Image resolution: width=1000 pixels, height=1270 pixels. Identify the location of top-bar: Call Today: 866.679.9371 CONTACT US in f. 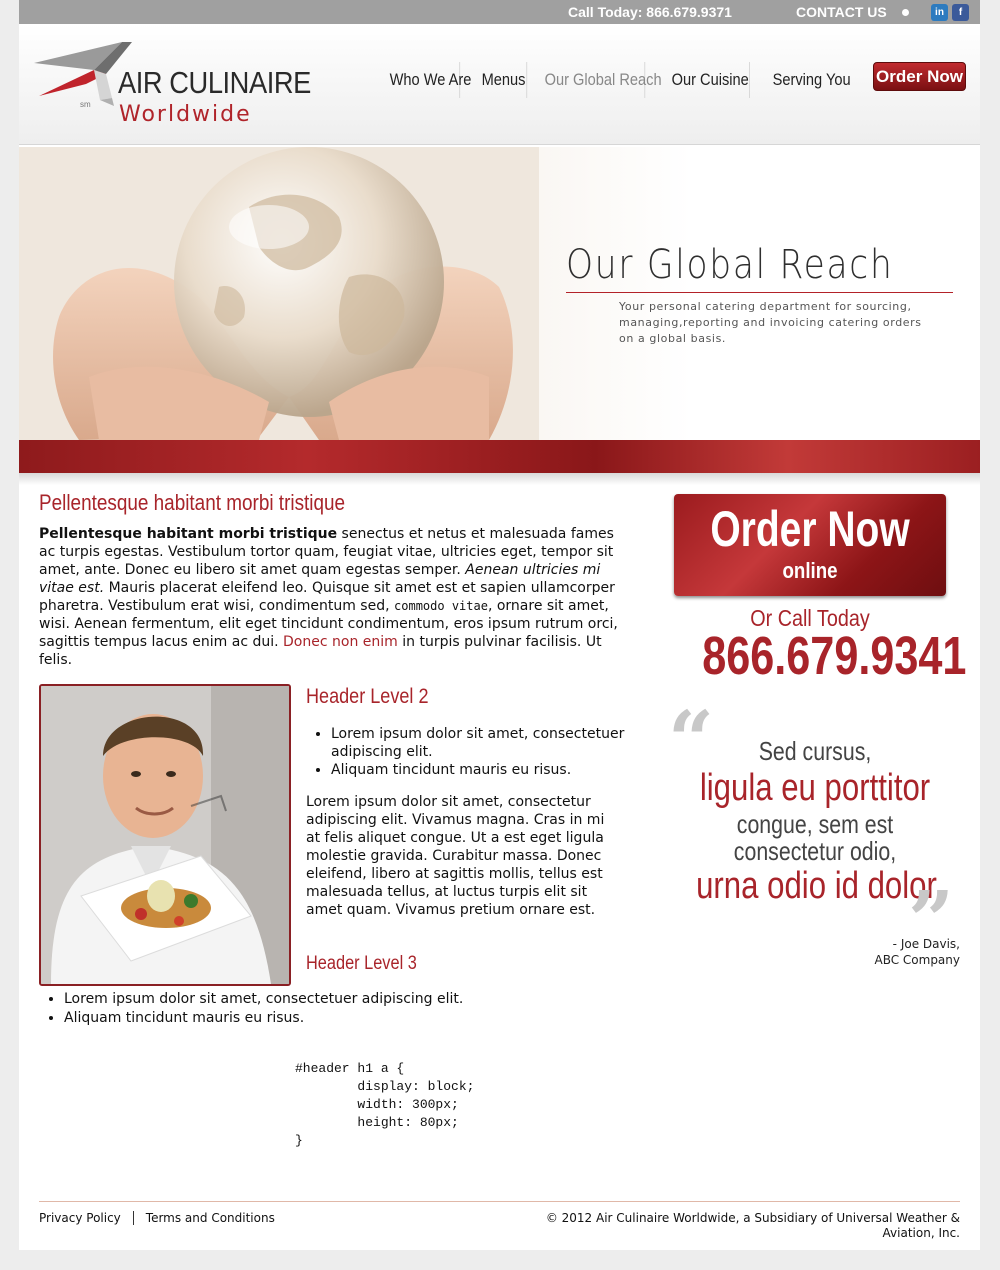
(499, 12).